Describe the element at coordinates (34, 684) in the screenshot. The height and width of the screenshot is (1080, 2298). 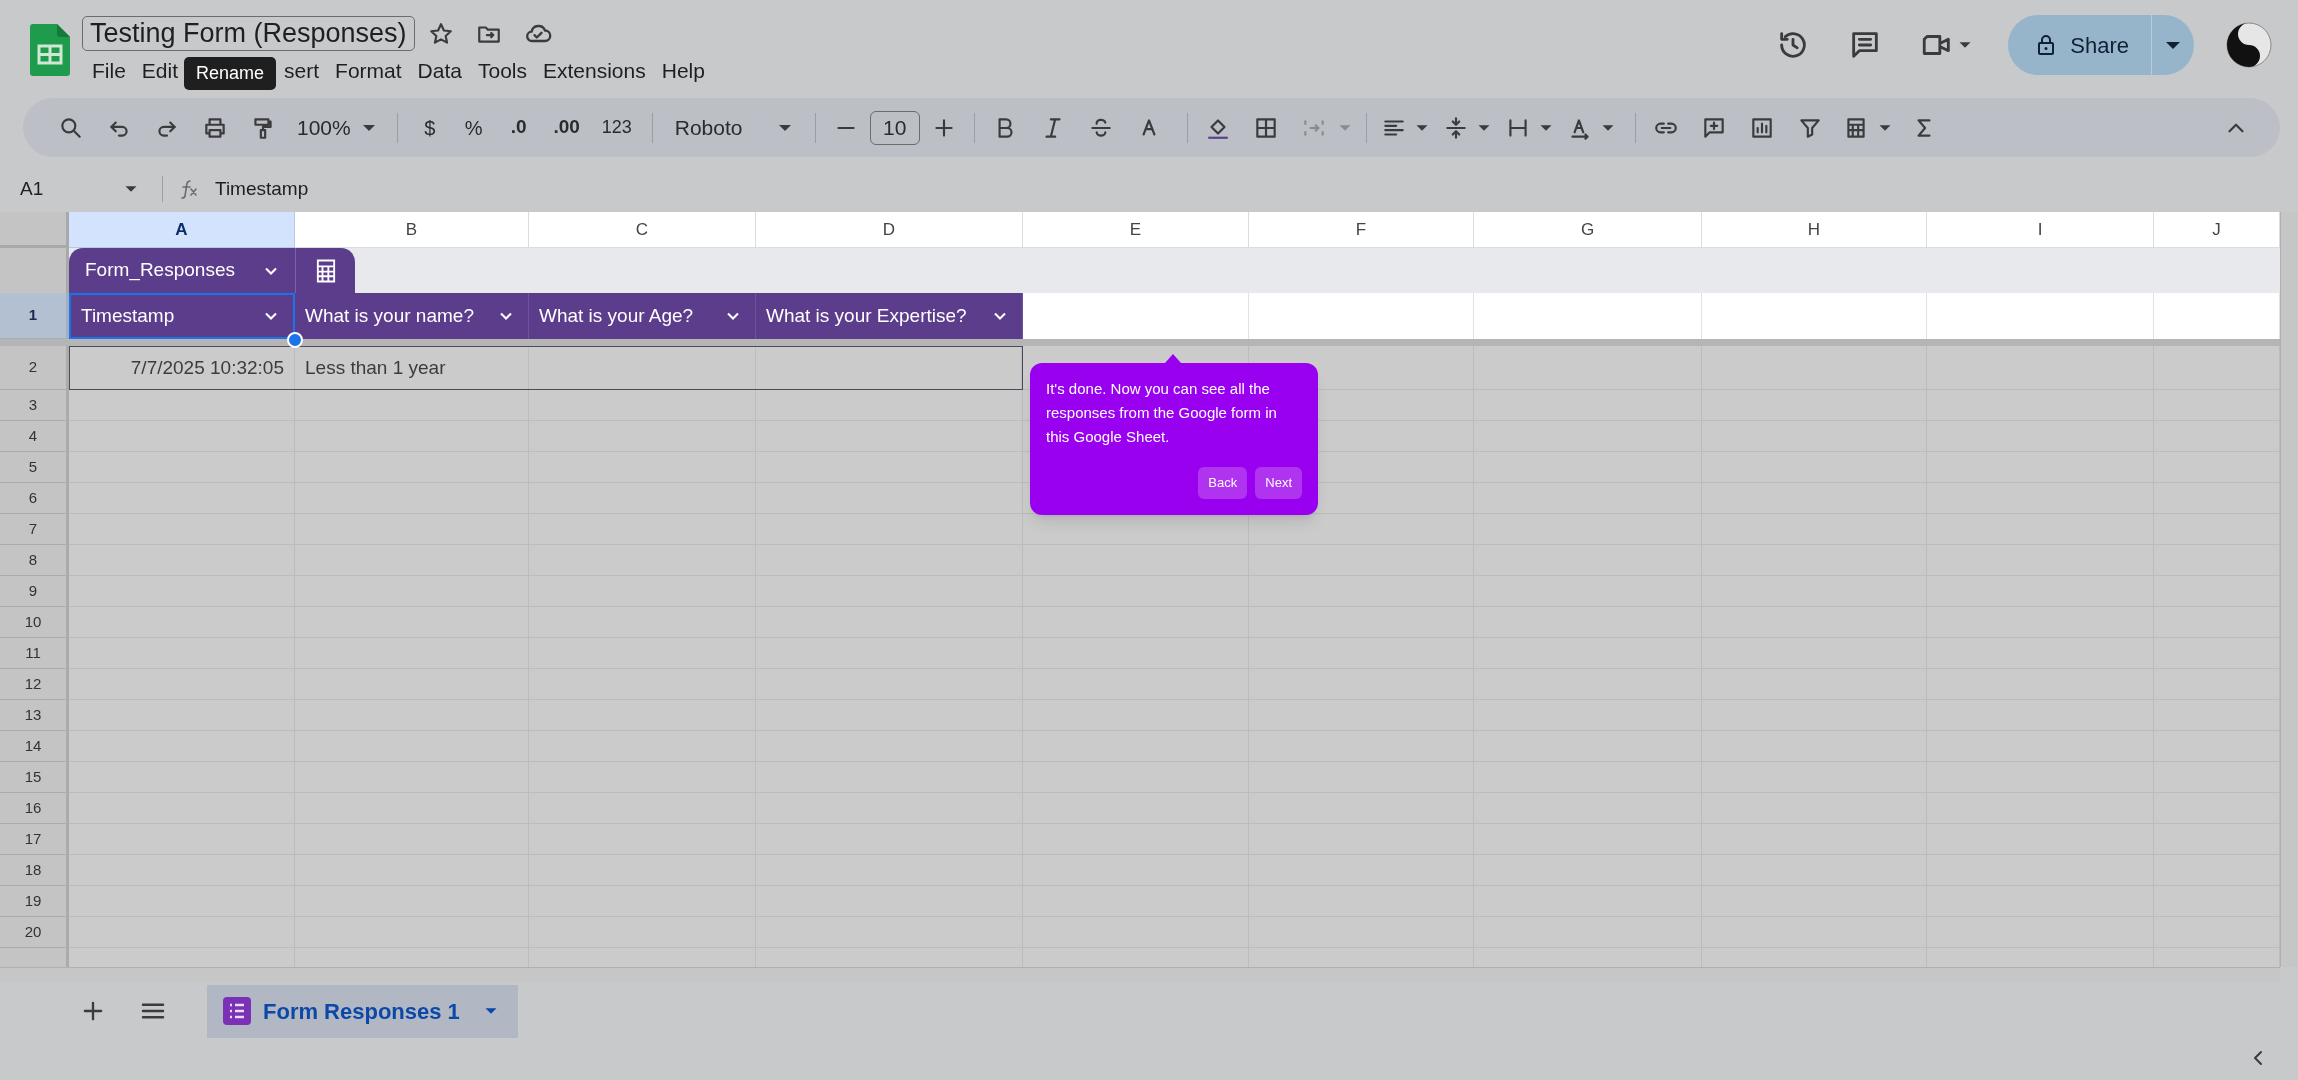
I see `row-number: 12` at that location.